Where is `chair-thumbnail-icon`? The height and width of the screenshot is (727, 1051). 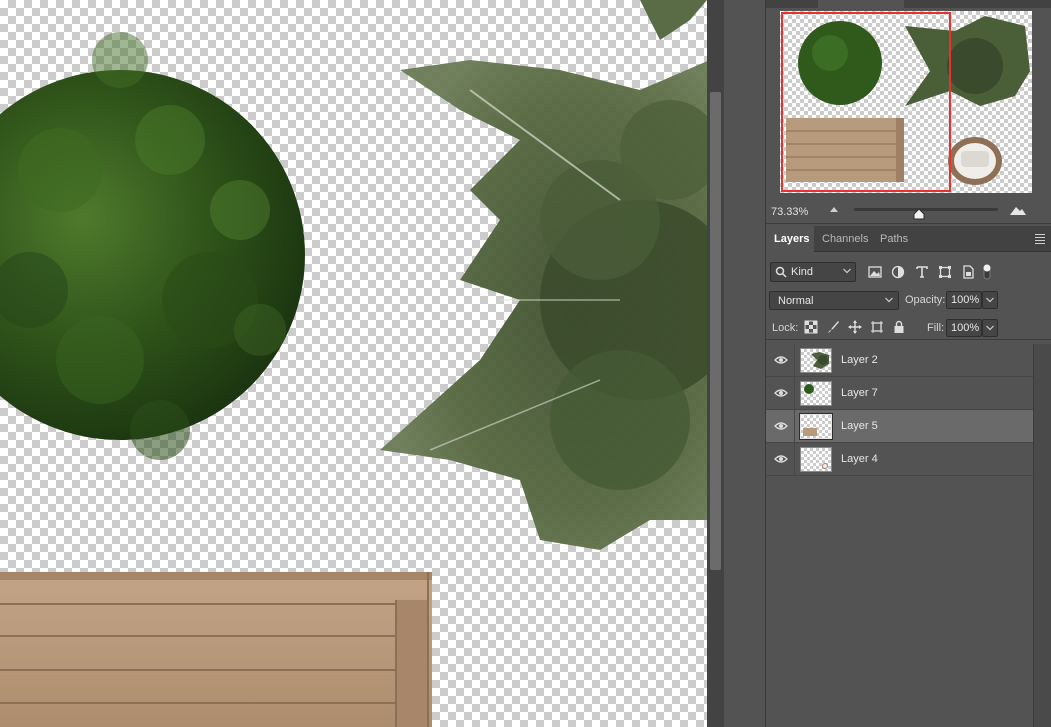 chair-thumbnail-icon is located at coordinates (825, 466).